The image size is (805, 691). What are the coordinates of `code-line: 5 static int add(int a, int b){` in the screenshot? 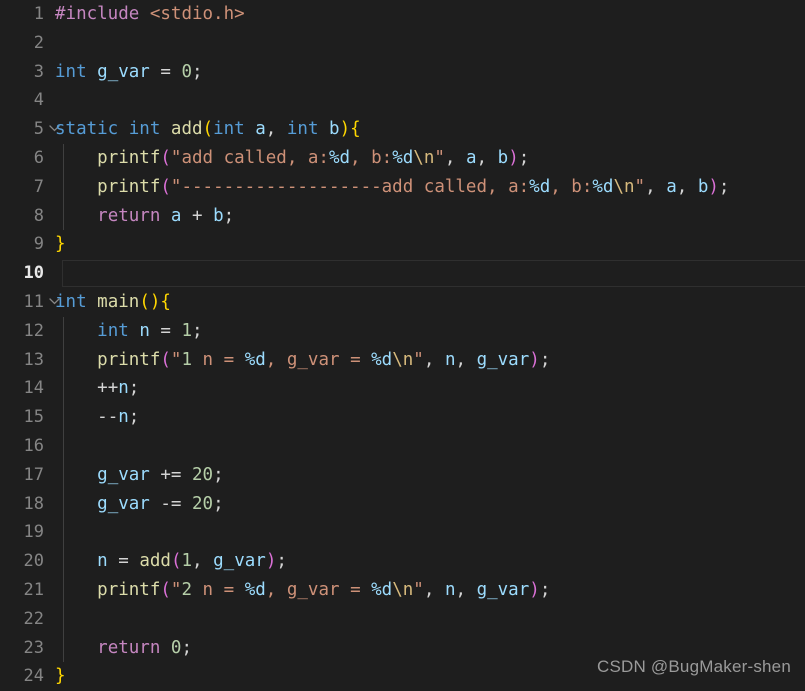 It's located at (402, 129).